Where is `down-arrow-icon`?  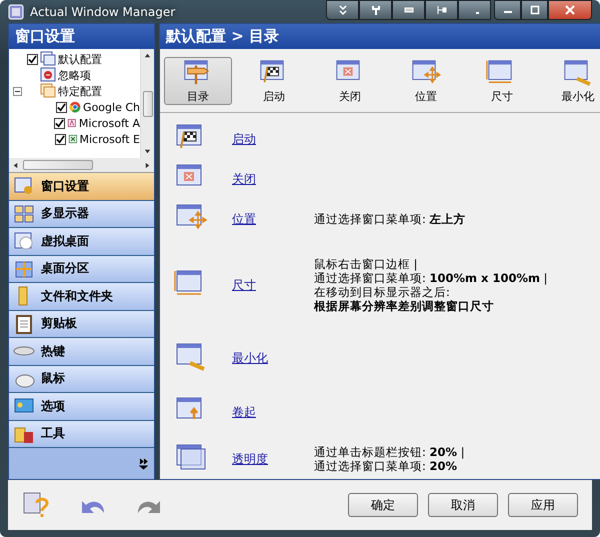
down-arrow-icon is located at coordinates (147, 151).